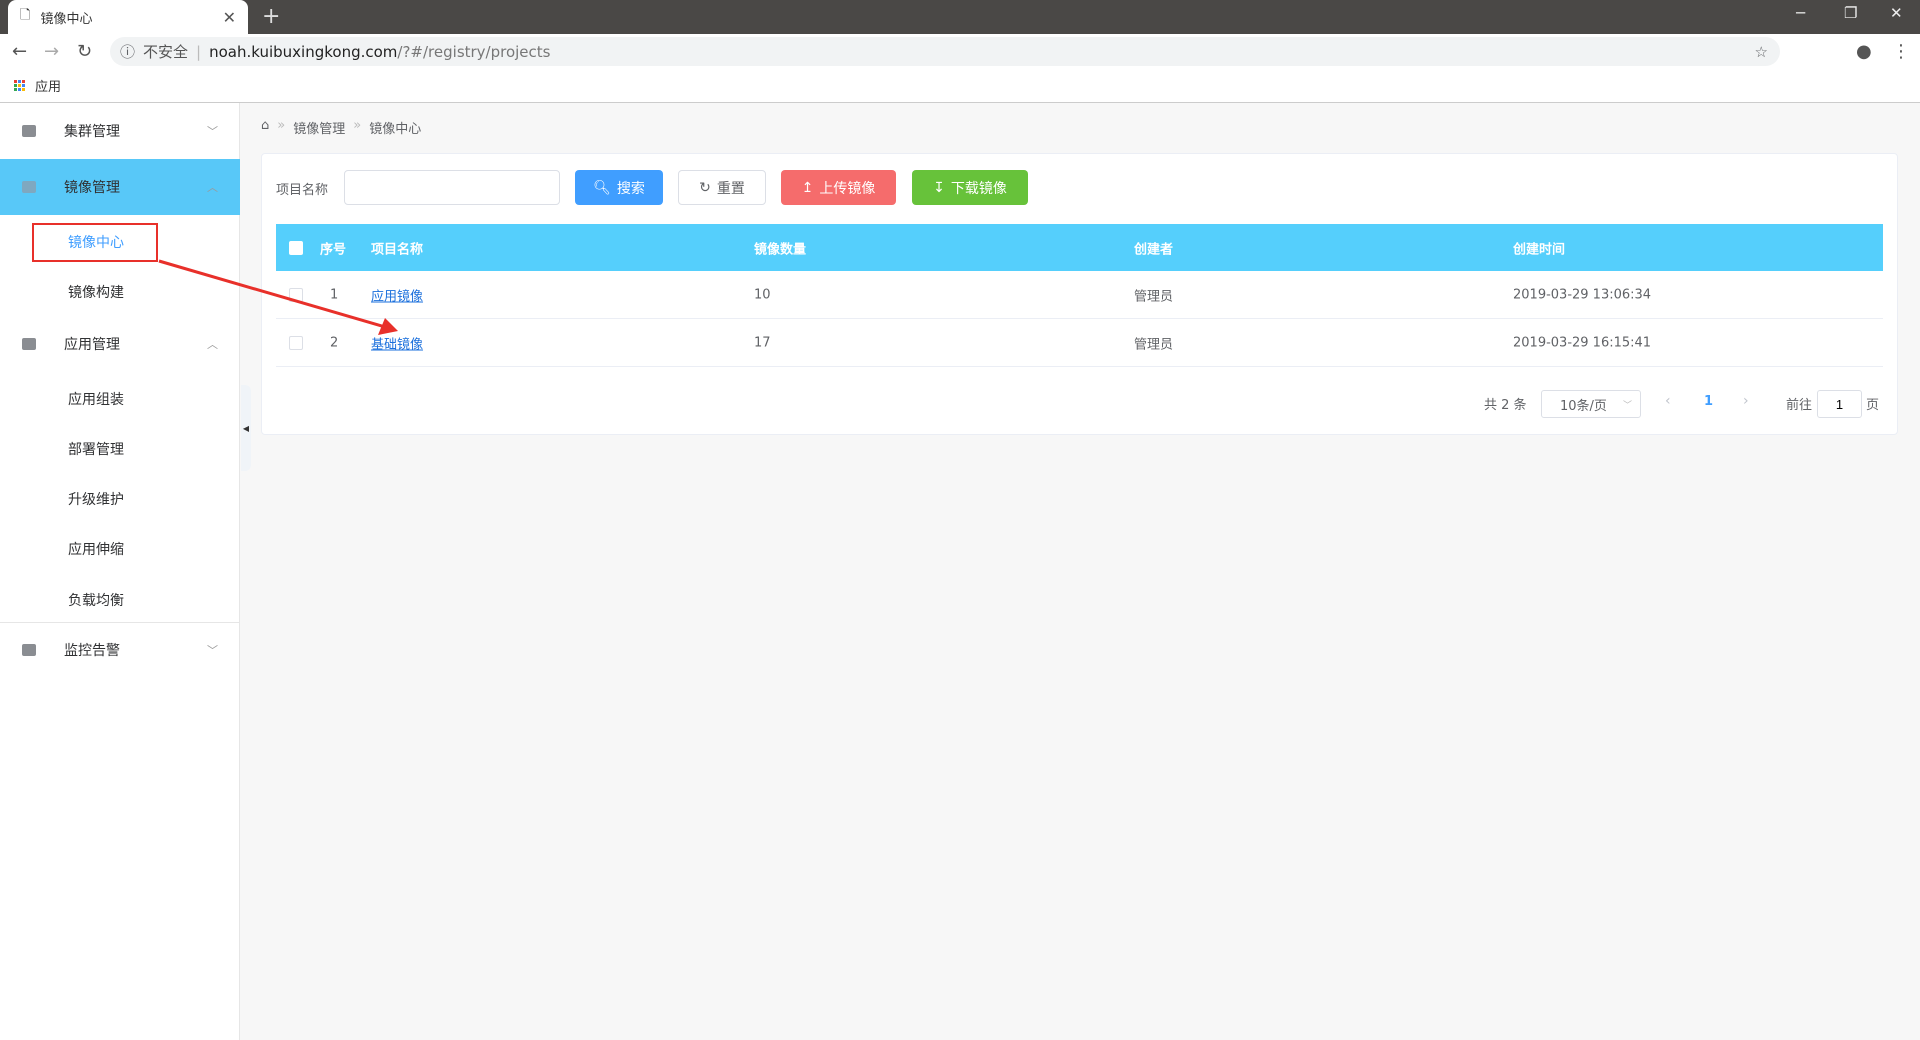  I want to click on close-tab-icon: ✕, so click(229, 17).